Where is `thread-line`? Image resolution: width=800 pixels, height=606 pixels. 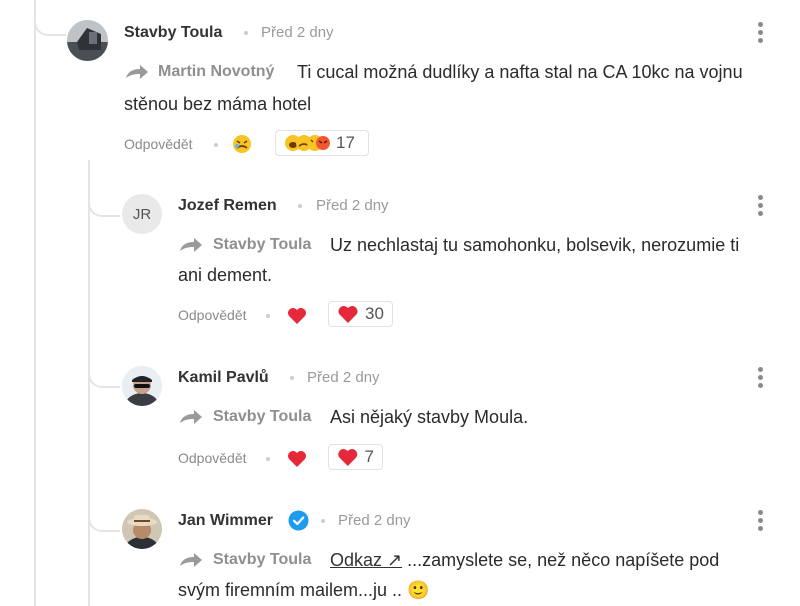 thread-line is located at coordinates (35, 303).